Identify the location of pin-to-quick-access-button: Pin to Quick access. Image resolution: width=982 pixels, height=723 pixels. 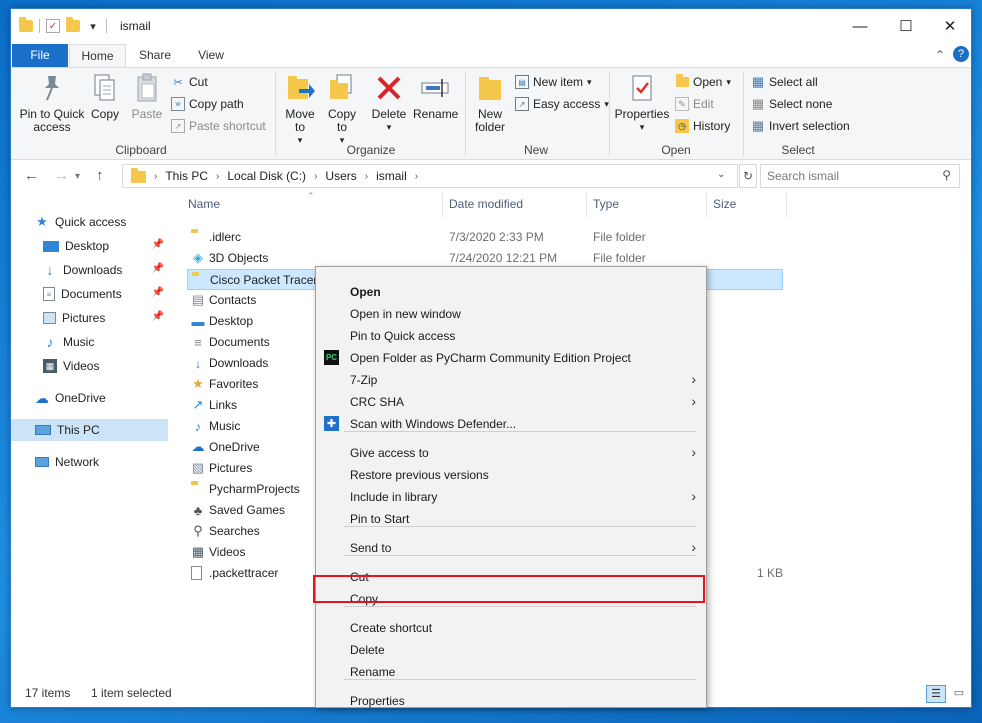
(52, 103).